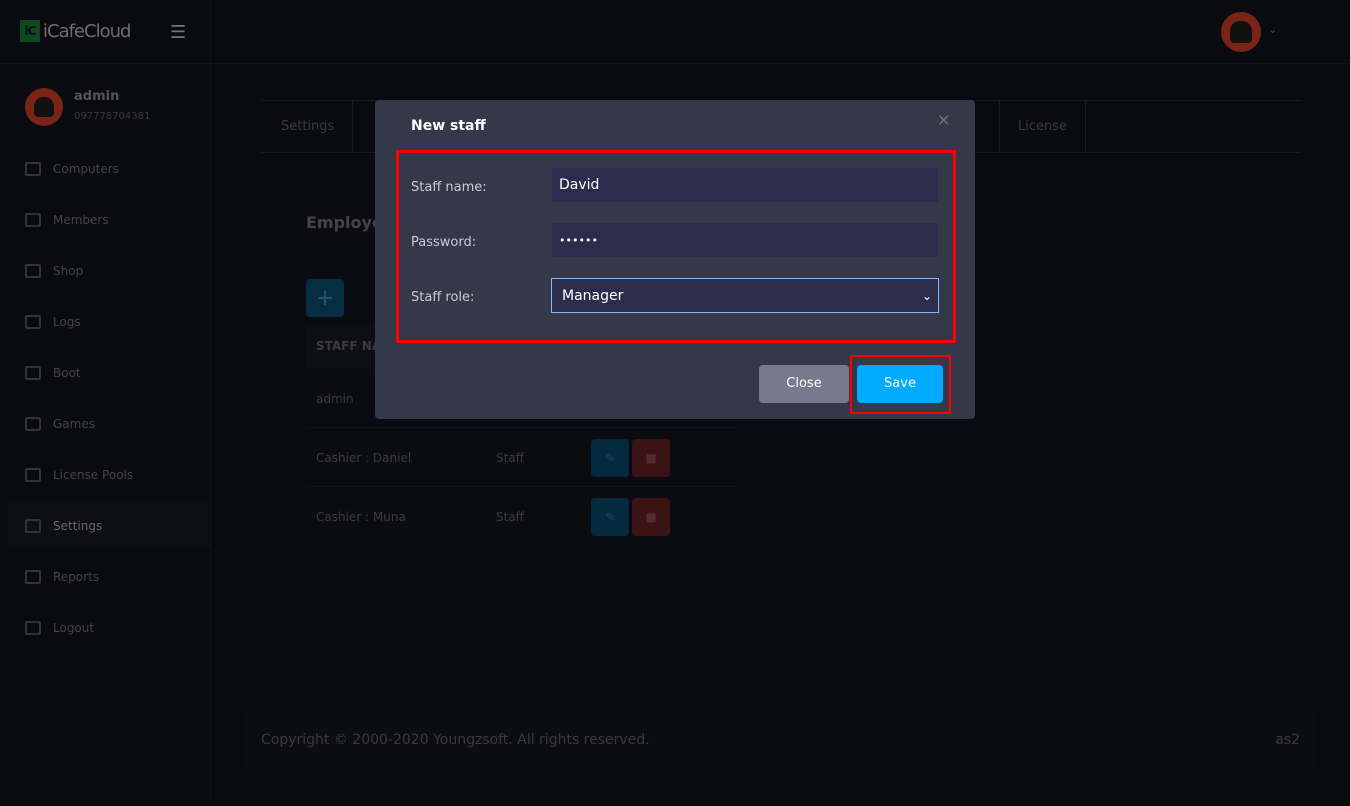  Describe the element at coordinates (81, 220) in the screenshot. I see `sidebar-item-label: Members` at that location.